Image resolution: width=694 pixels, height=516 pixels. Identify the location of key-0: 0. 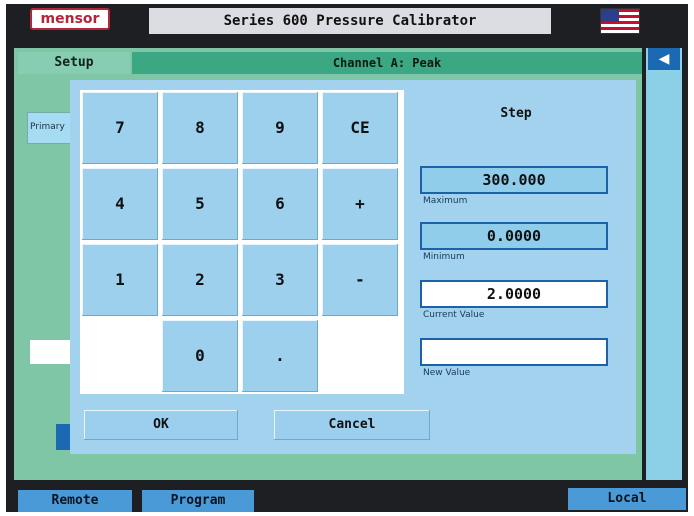
(200, 356).